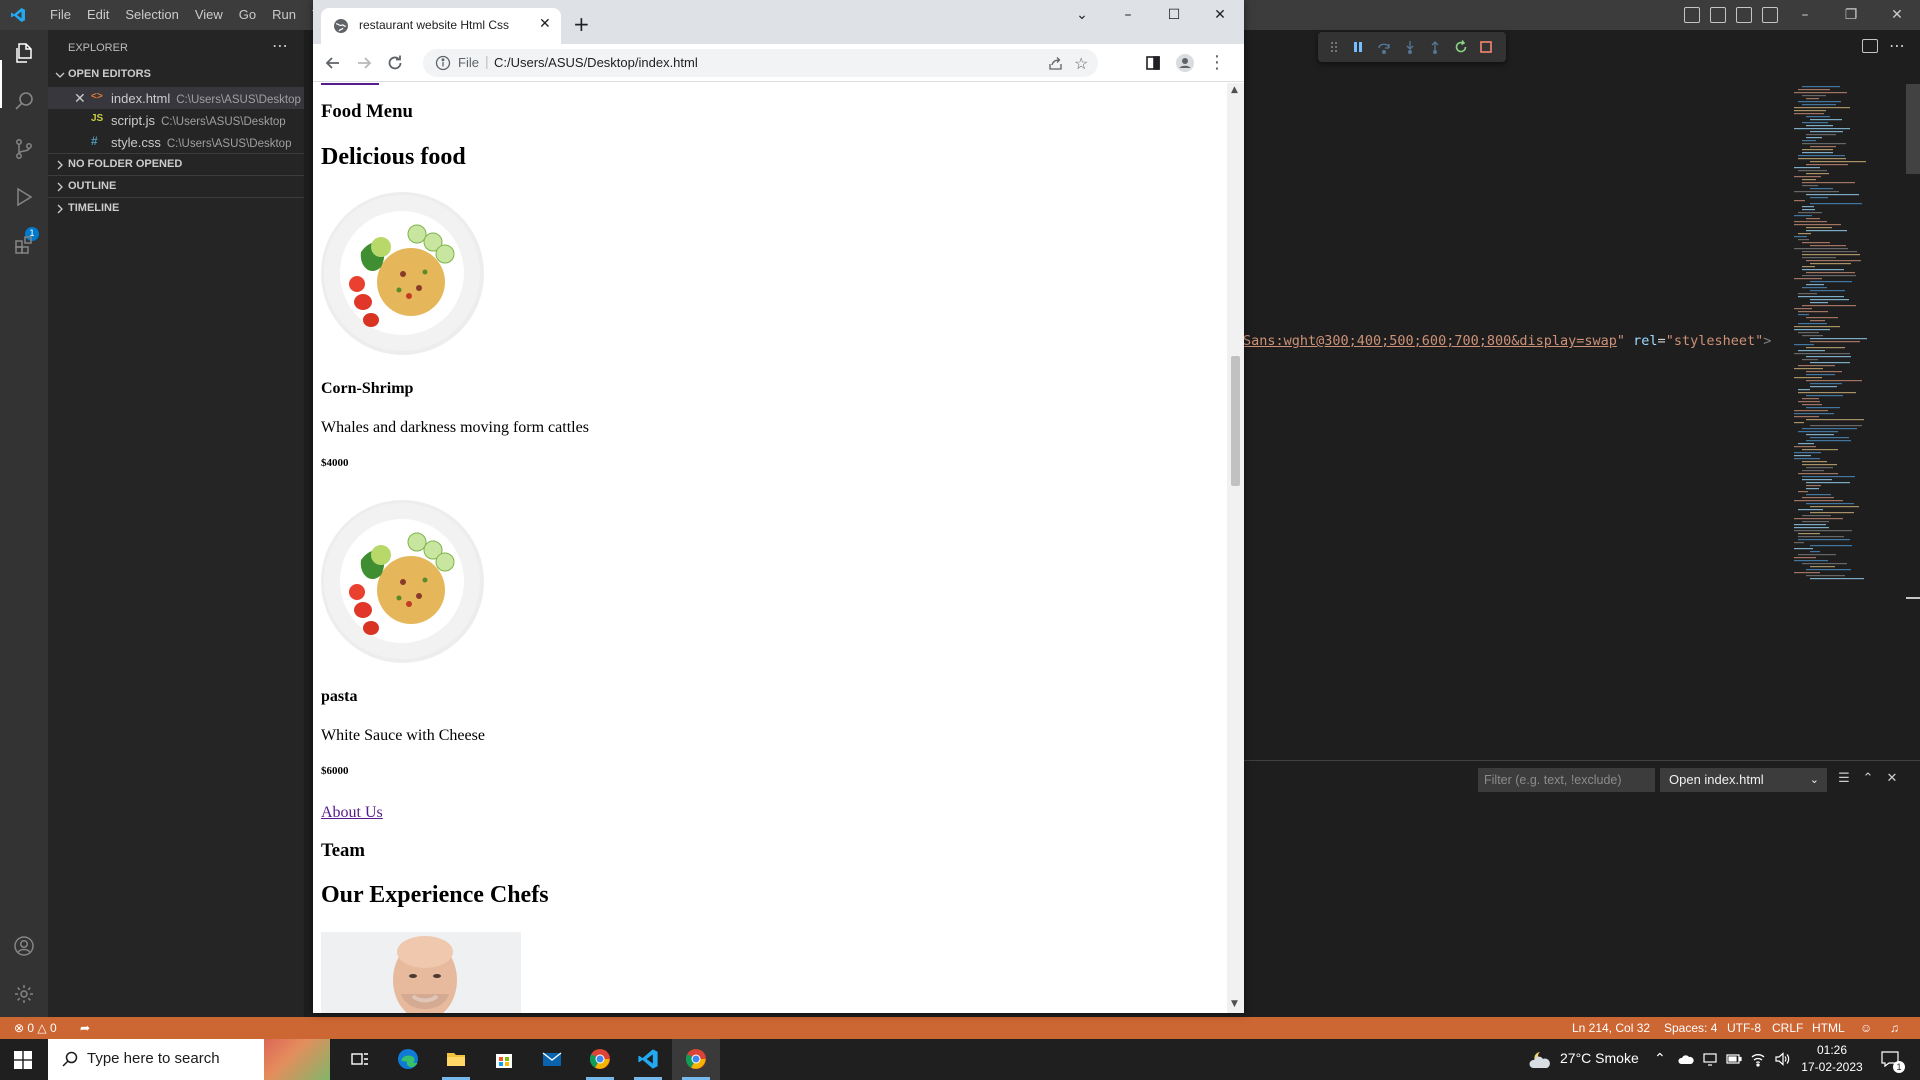  What do you see at coordinates (1851, 15) in the screenshot?
I see `vscode-restore-icon: ❐` at bounding box center [1851, 15].